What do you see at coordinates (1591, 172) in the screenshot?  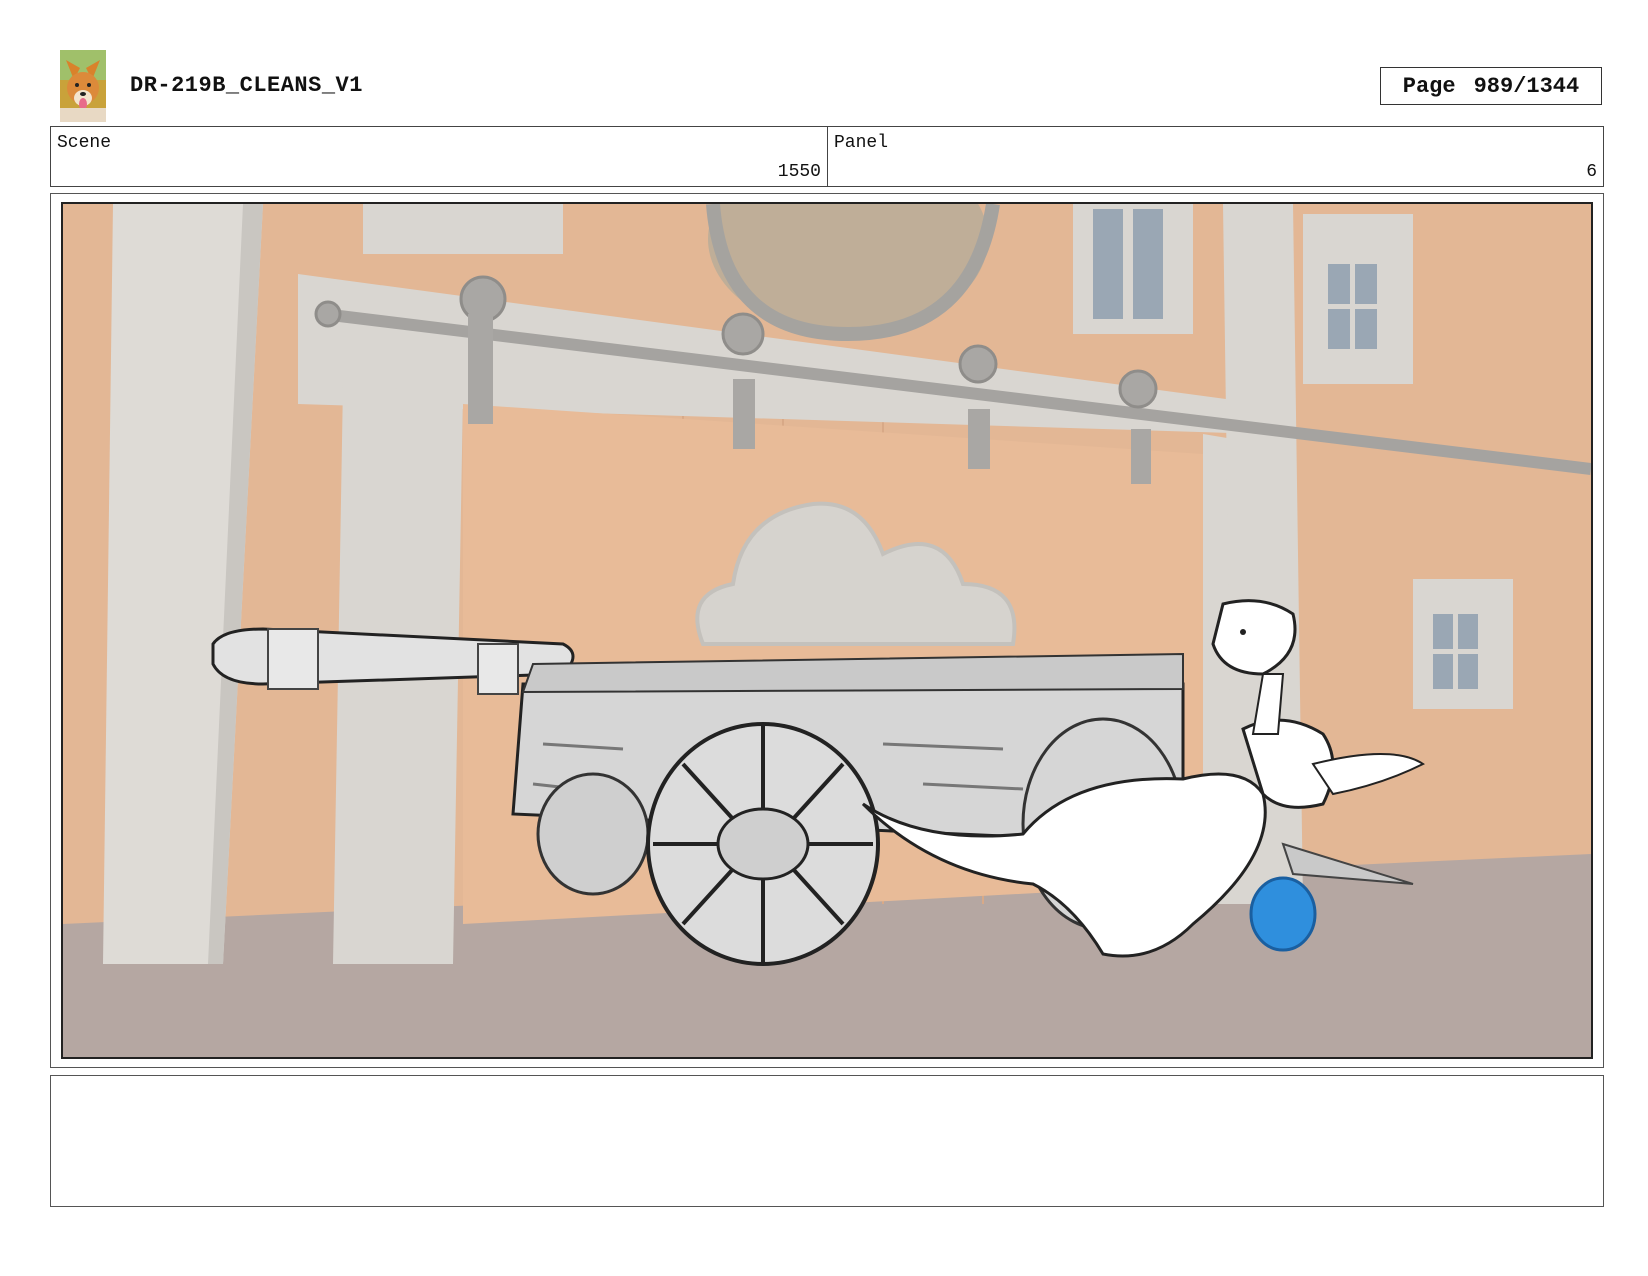 I see `panel-number: 6` at bounding box center [1591, 172].